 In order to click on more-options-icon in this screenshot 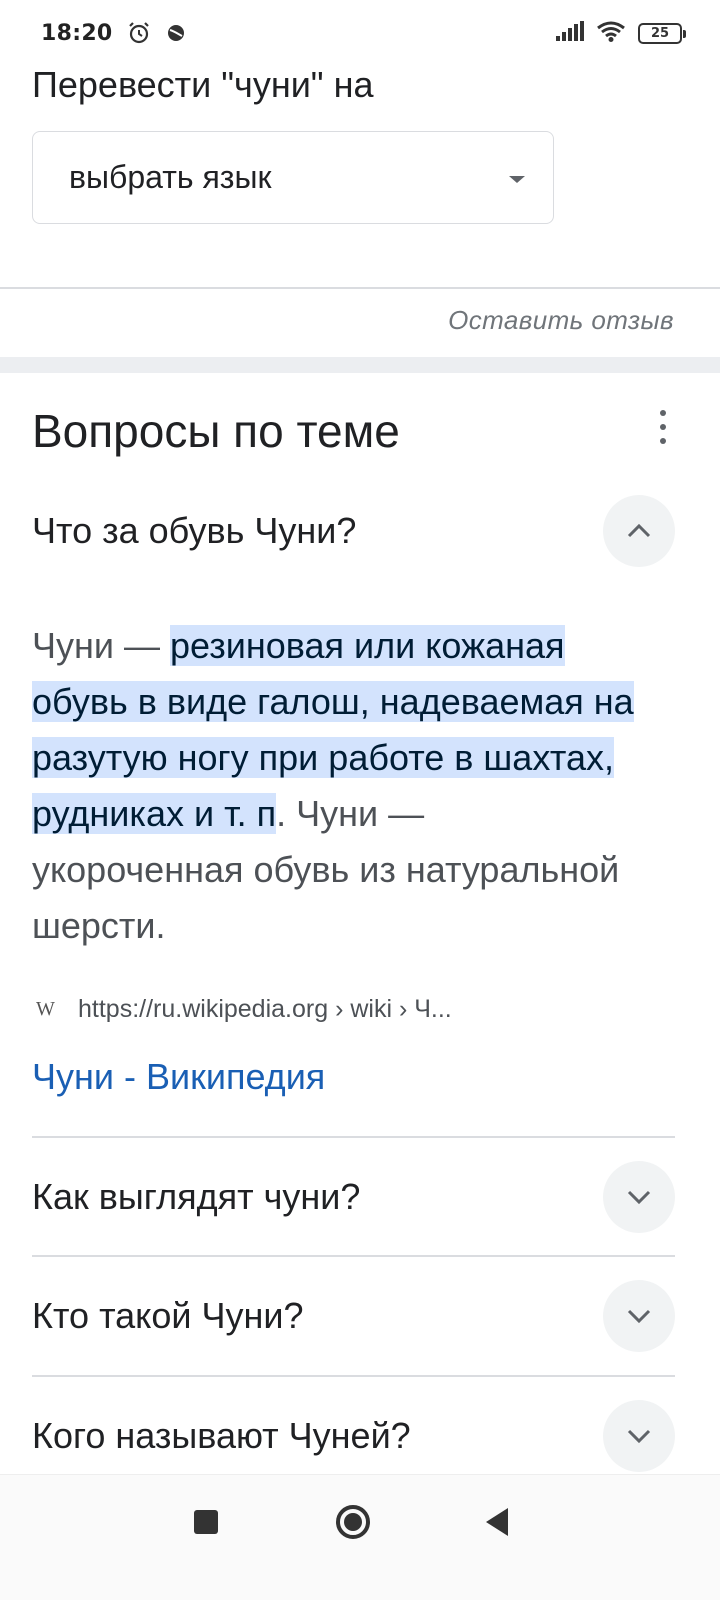, I will do `click(663, 427)`.